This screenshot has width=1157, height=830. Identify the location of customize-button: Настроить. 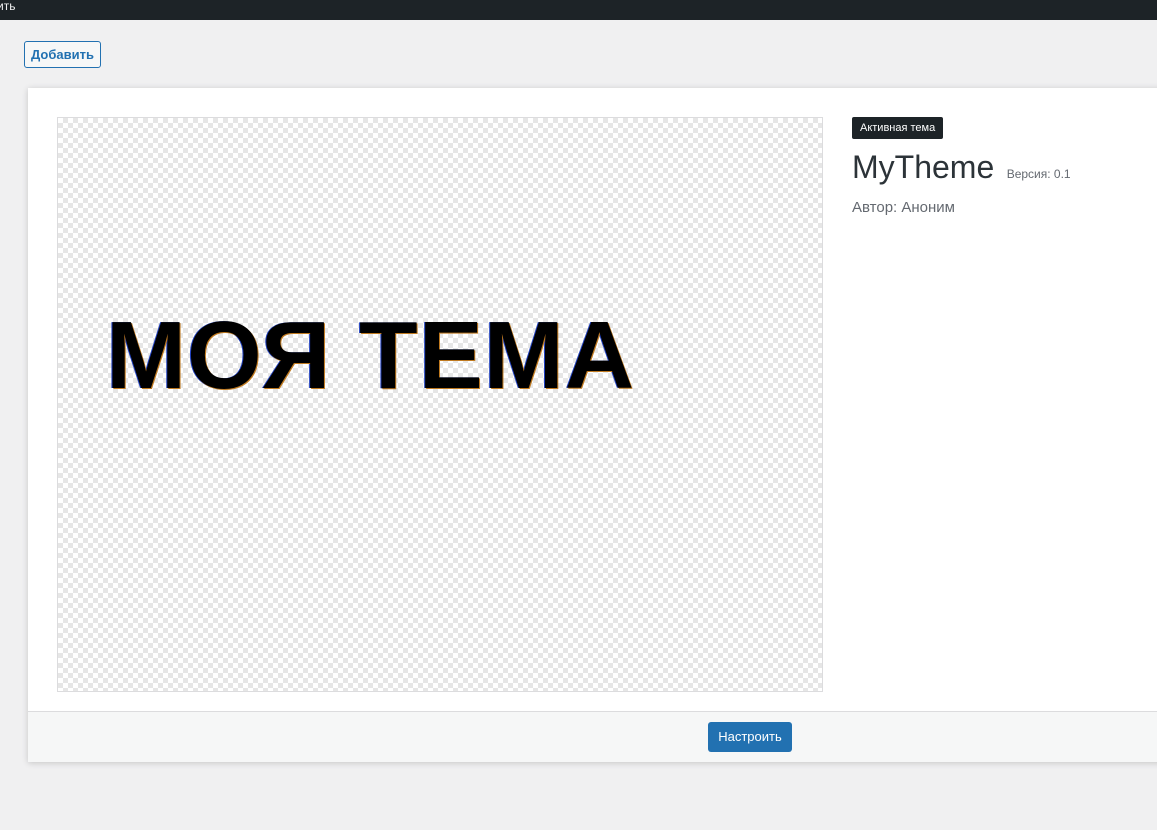
(750, 737).